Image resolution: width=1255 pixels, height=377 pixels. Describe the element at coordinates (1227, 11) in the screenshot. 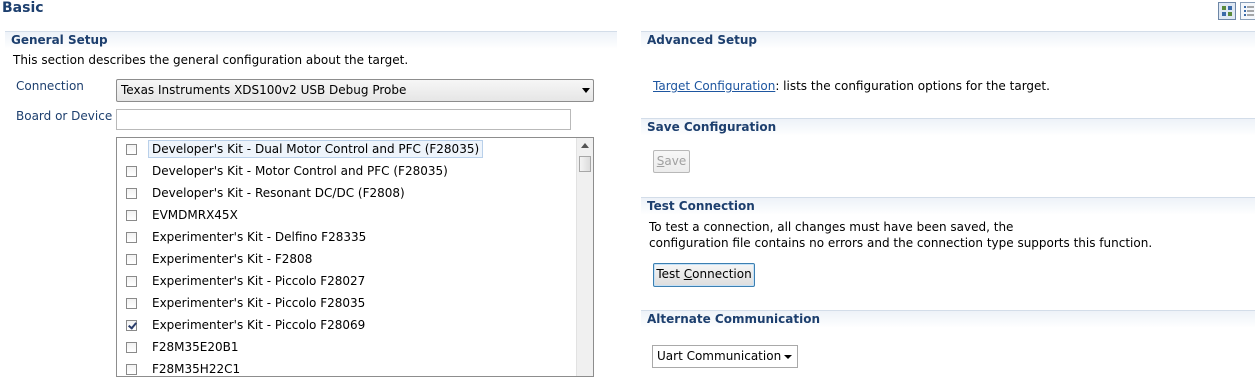

I see `grid-view-icon` at that location.